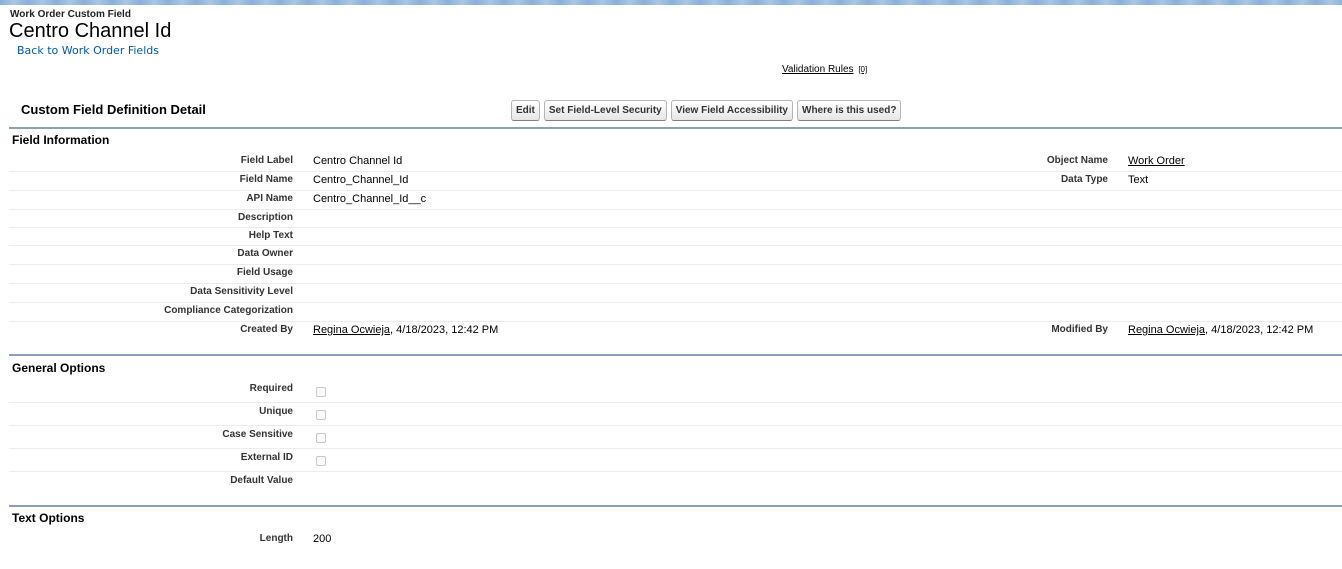 The width and height of the screenshot is (1342, 569). Describe the element at coordinates (675, 391) in the screenshot. I see `detail-row: Required` at that location.